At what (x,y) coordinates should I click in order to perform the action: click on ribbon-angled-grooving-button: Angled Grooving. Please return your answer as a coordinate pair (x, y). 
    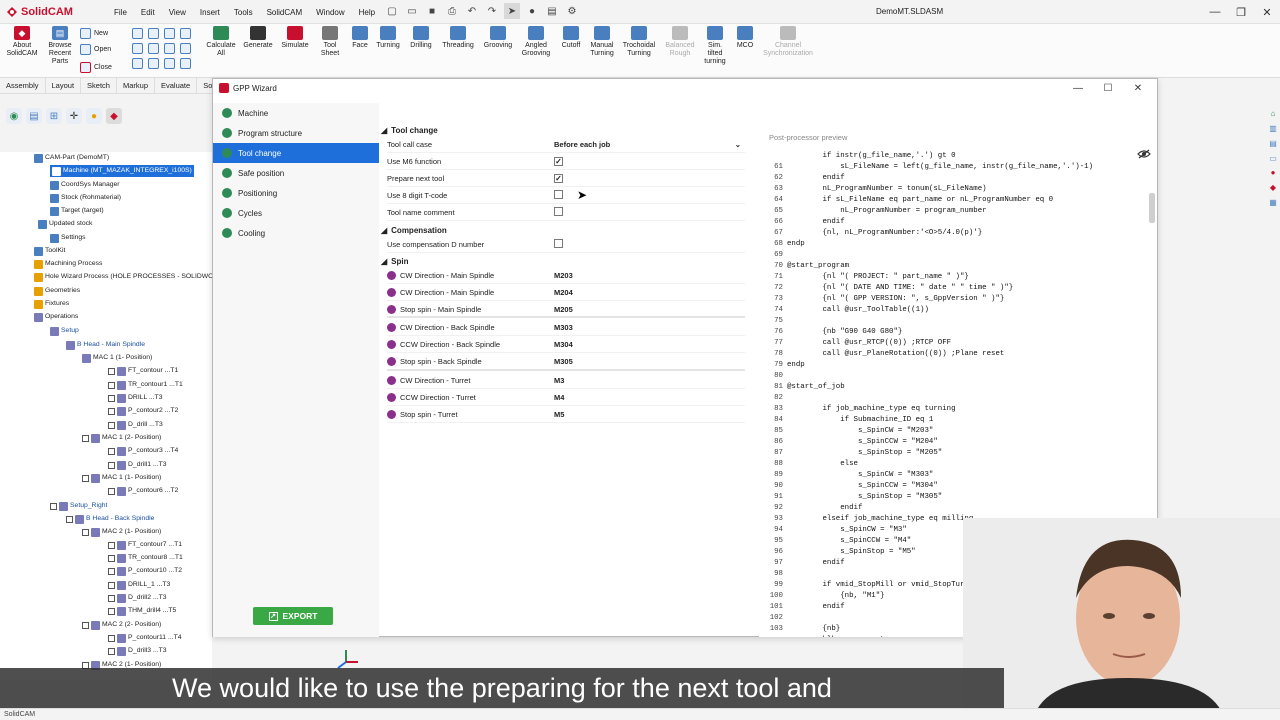
    Looking at the image, I should click on (536, 42).